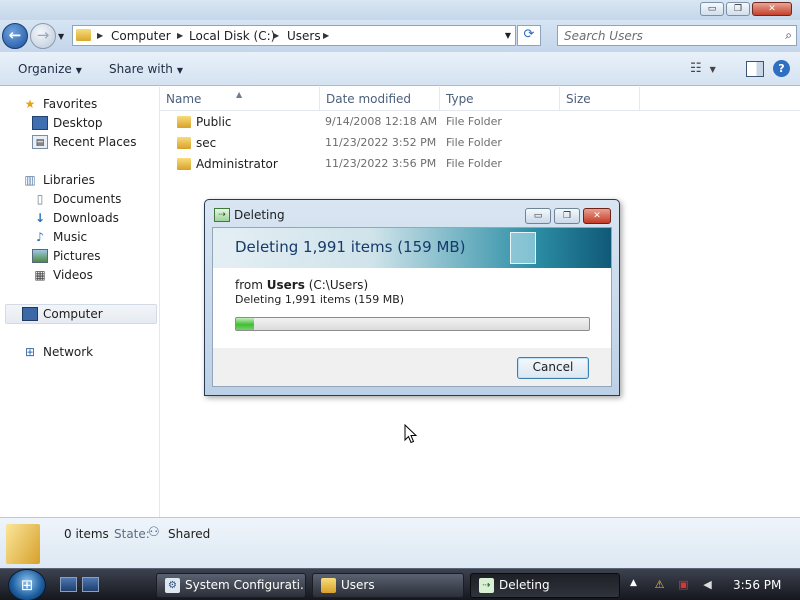 This screenshot has width=800, height=600. I want to click on start-button: ⊞, so click(27, 584).